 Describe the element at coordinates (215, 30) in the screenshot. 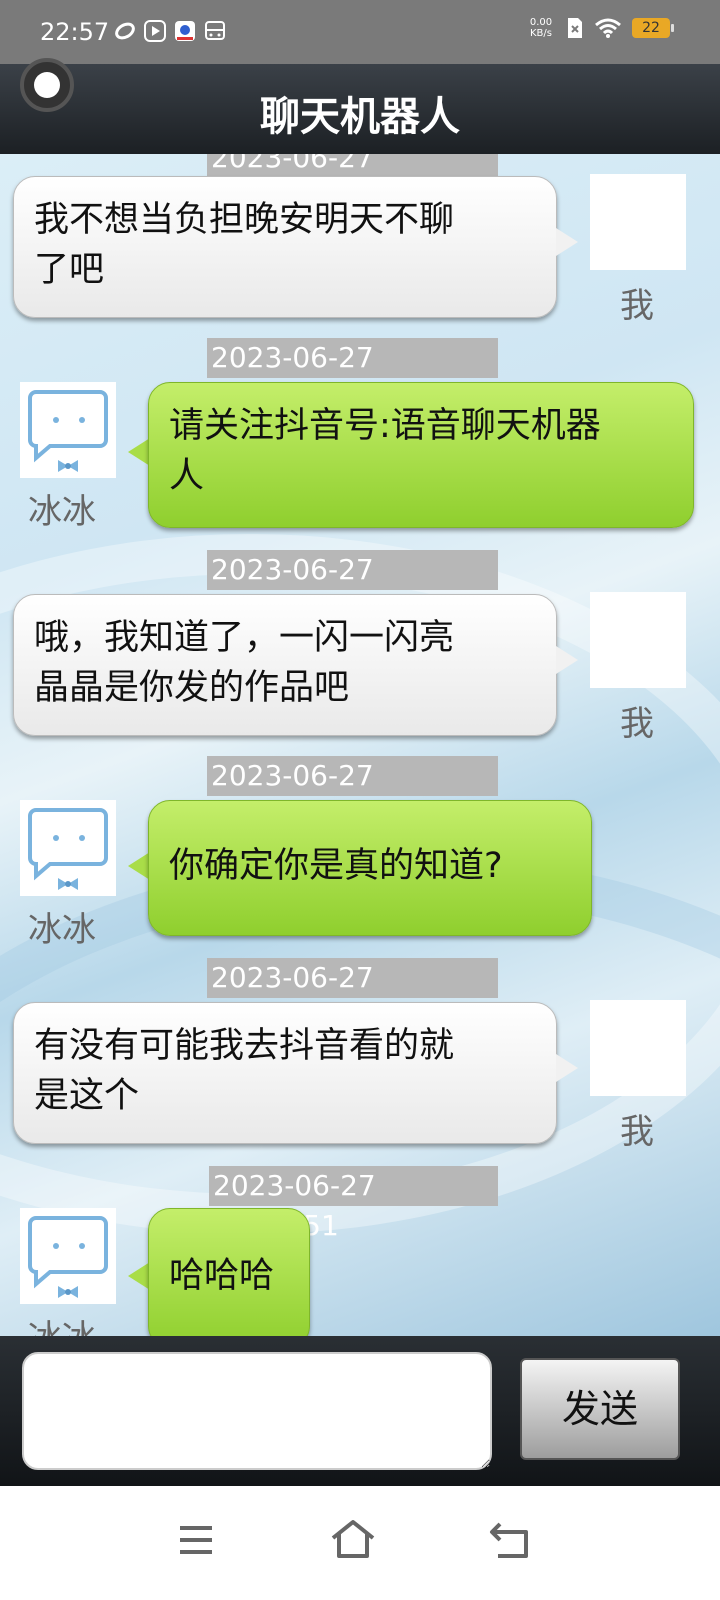

I see `bus-icon` at that location.